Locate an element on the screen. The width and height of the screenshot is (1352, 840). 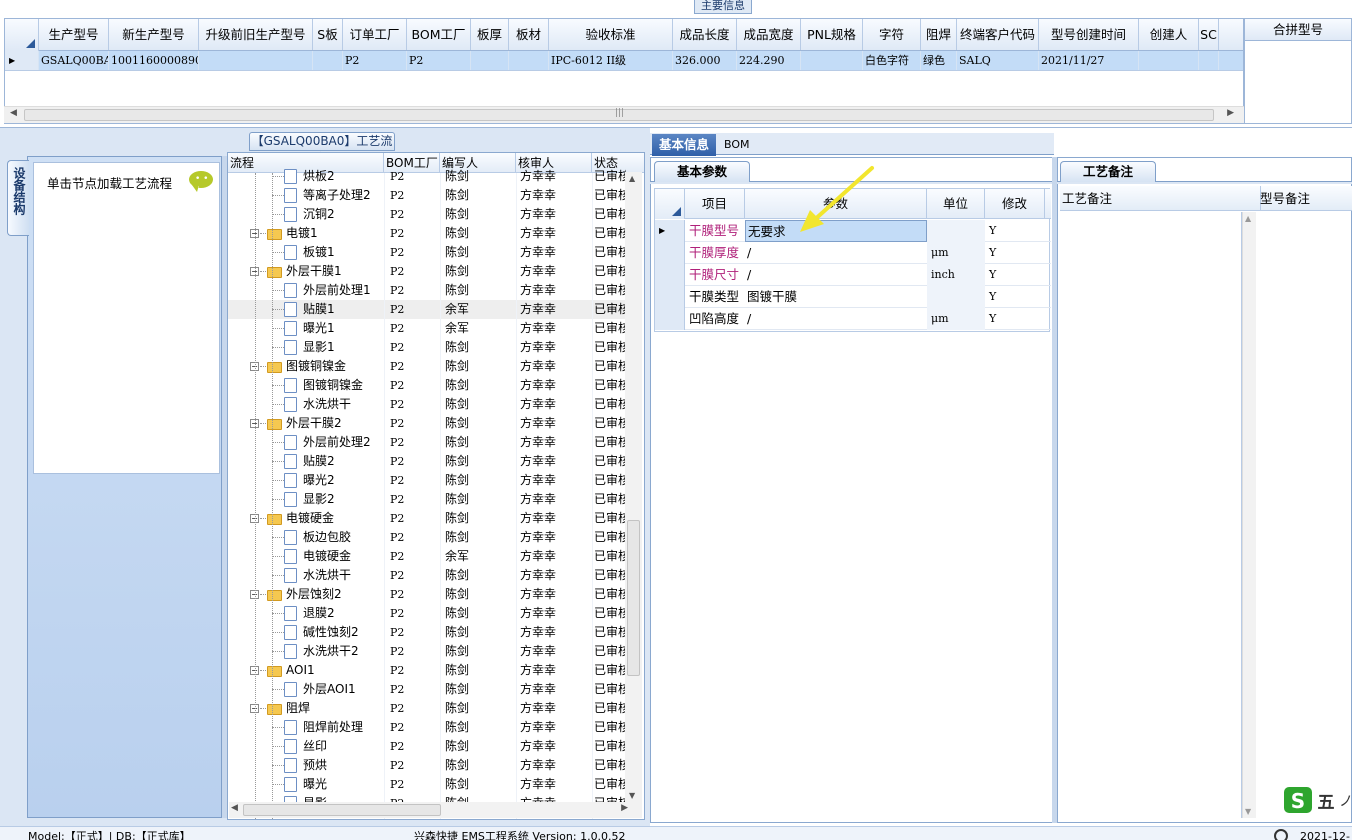
tree-row: 丝印 P2 陈剑 方幸幸 已审核 is located at coordinates (428, 746).